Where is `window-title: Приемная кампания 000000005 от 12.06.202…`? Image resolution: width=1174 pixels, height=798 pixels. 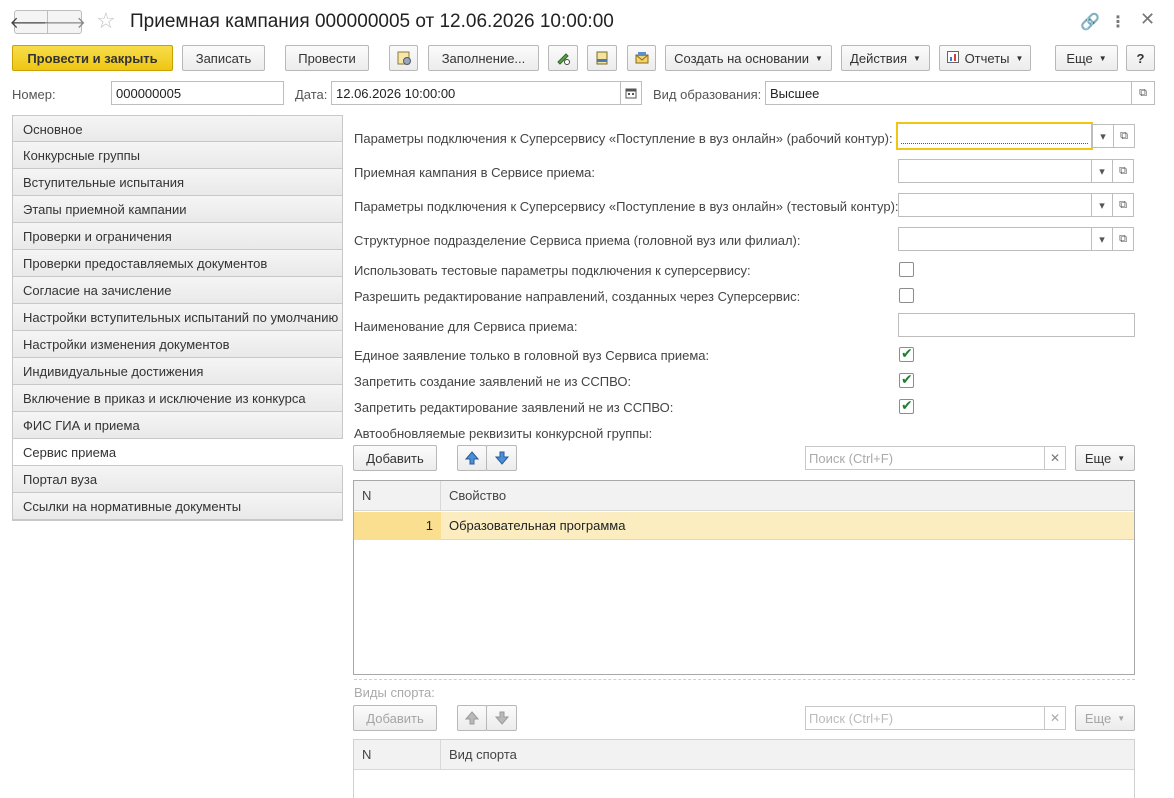
window-title: Приемная кампания 000000005 от 12.06.202… is located at coordinates (372, 21).